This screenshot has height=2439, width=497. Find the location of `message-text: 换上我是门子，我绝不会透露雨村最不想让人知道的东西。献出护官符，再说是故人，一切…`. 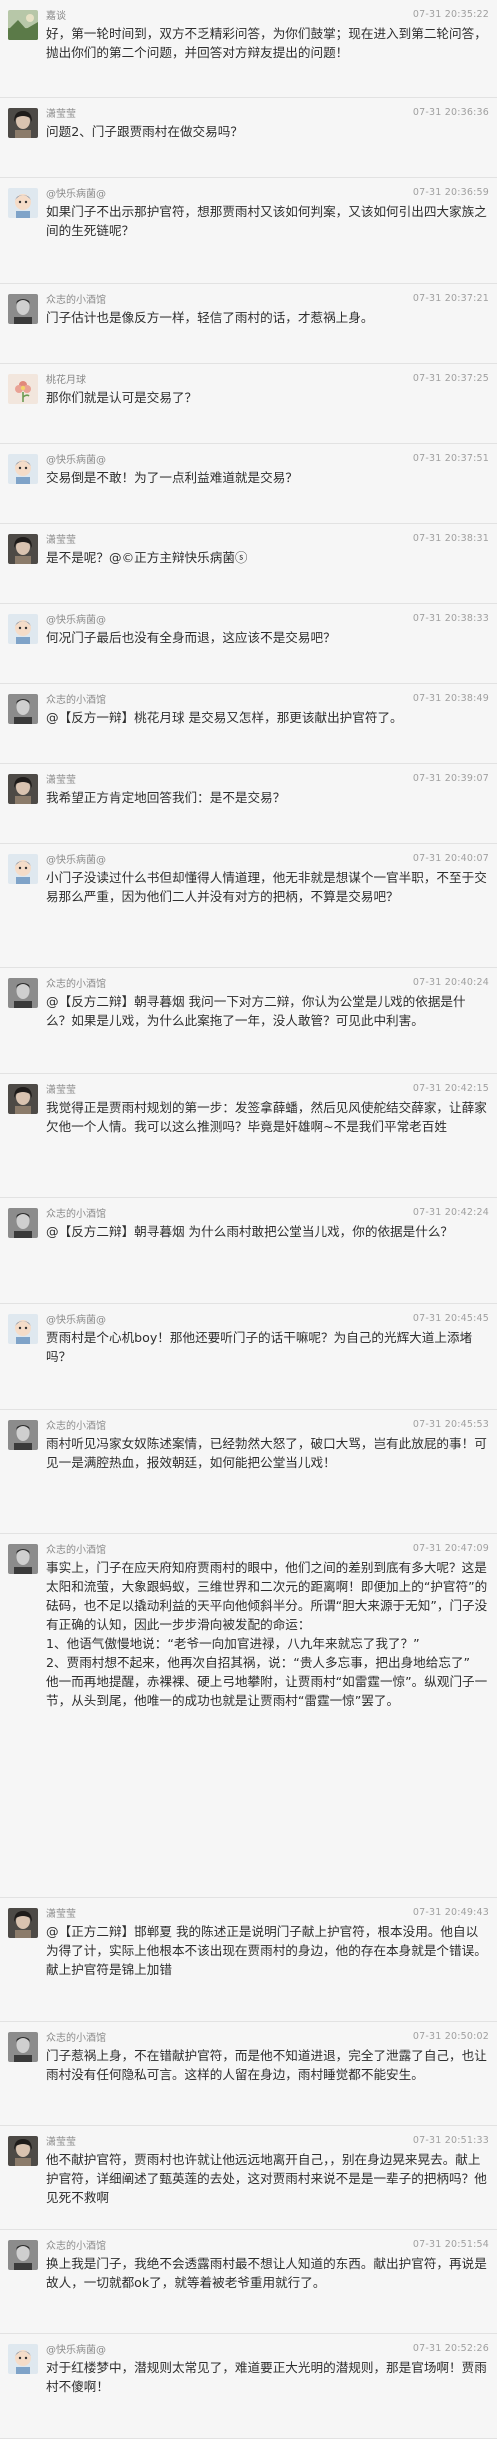

message-text: 换上我是门子，我绝不会透露雨村最不想让人知道的东西。献出护官符，再说是故人，一切… is located at coordinates (266, 2273).